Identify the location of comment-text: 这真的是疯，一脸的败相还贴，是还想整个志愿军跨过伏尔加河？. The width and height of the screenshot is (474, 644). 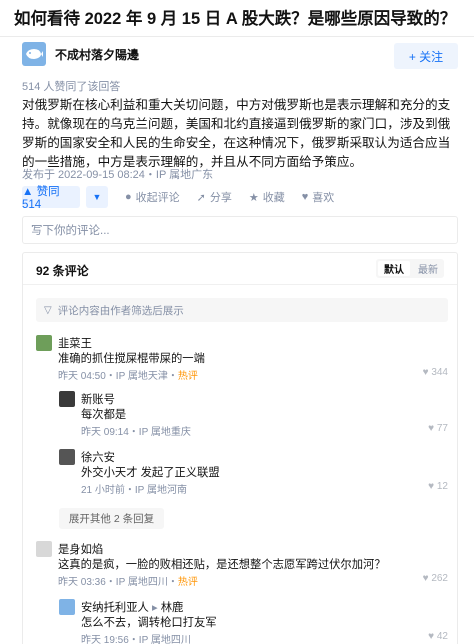
(222, 565).